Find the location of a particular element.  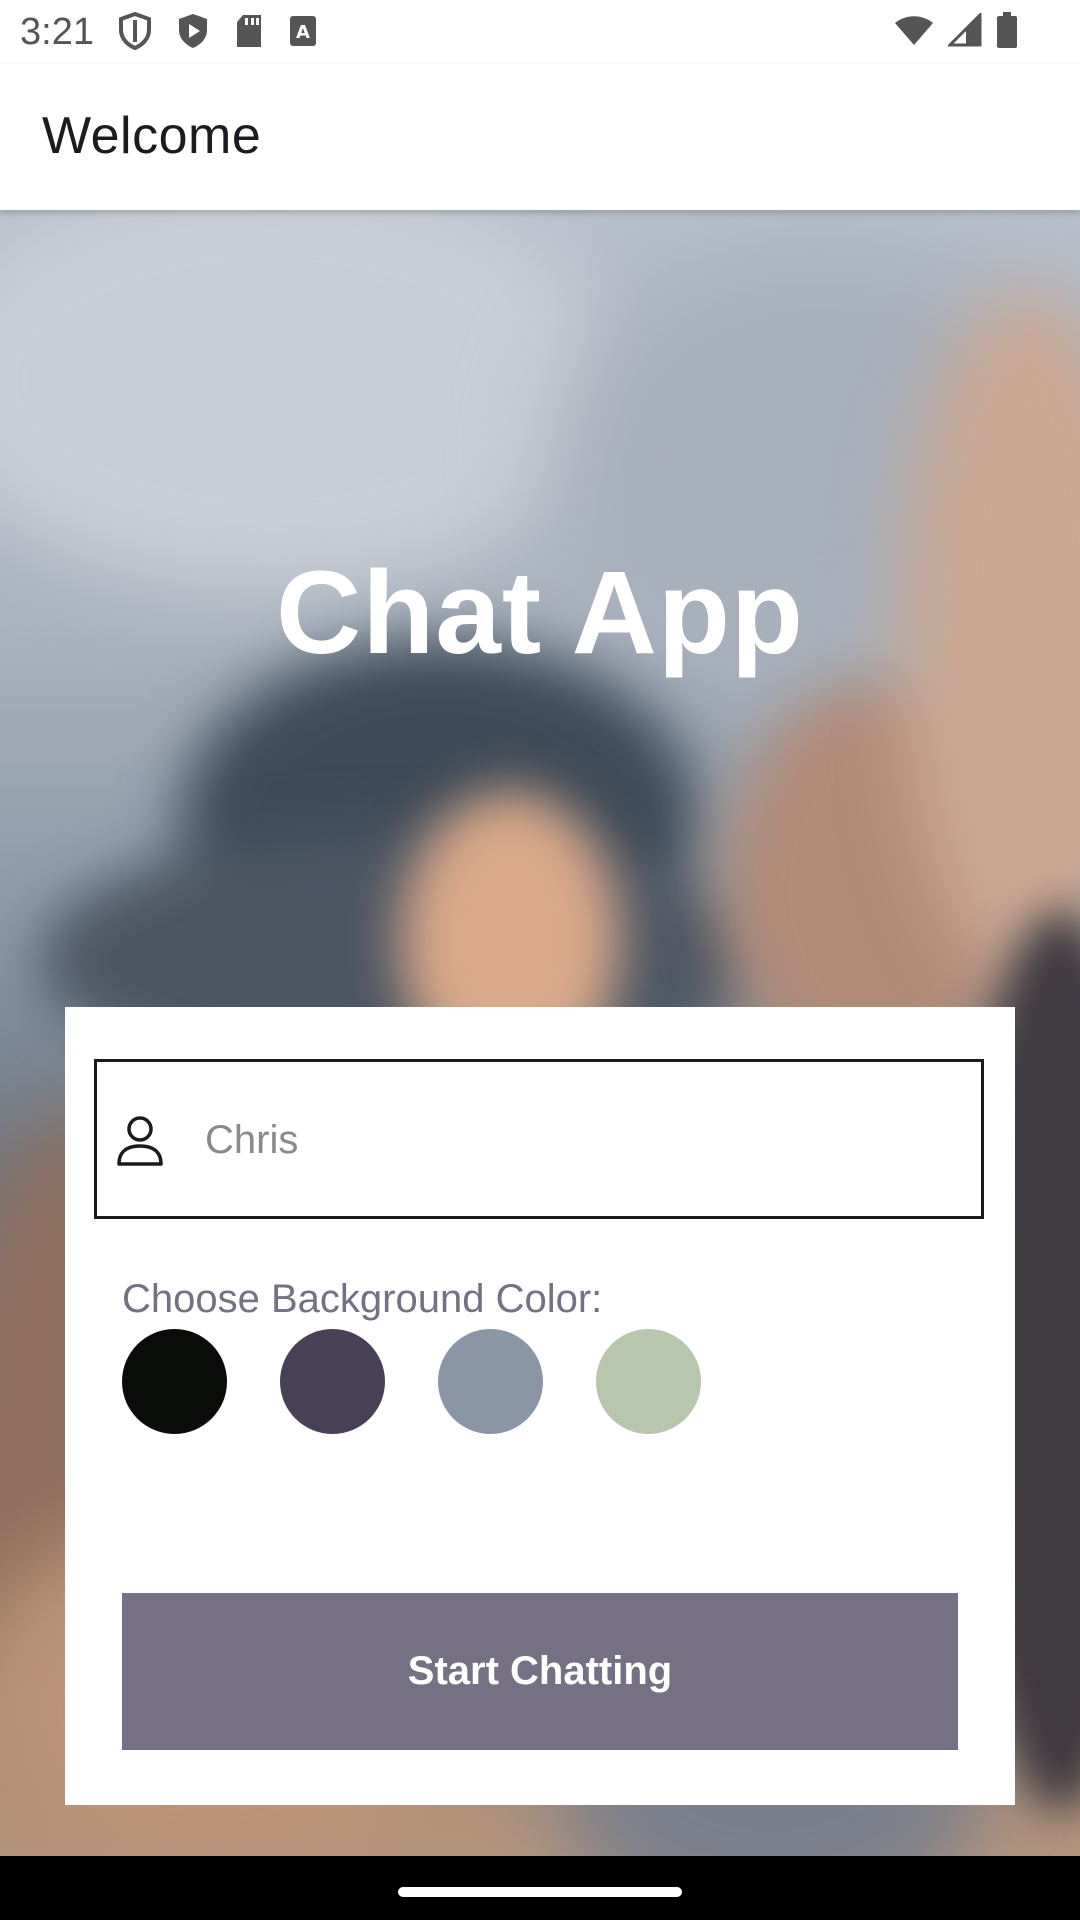

start-chatting-button: Start Chatting is located at coordinates (540, 1671).